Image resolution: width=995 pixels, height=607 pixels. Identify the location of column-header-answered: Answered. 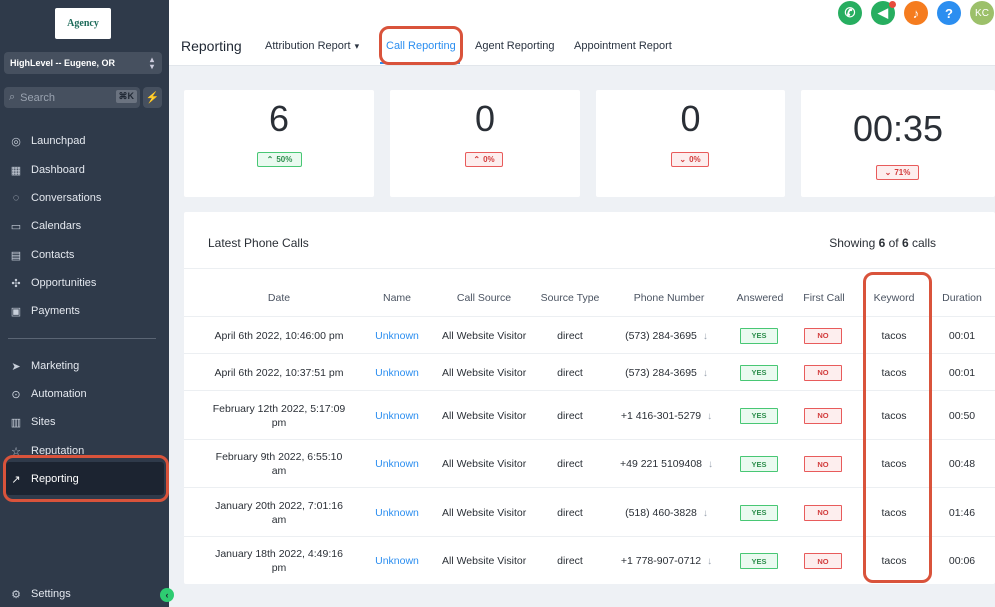
(760, 298).